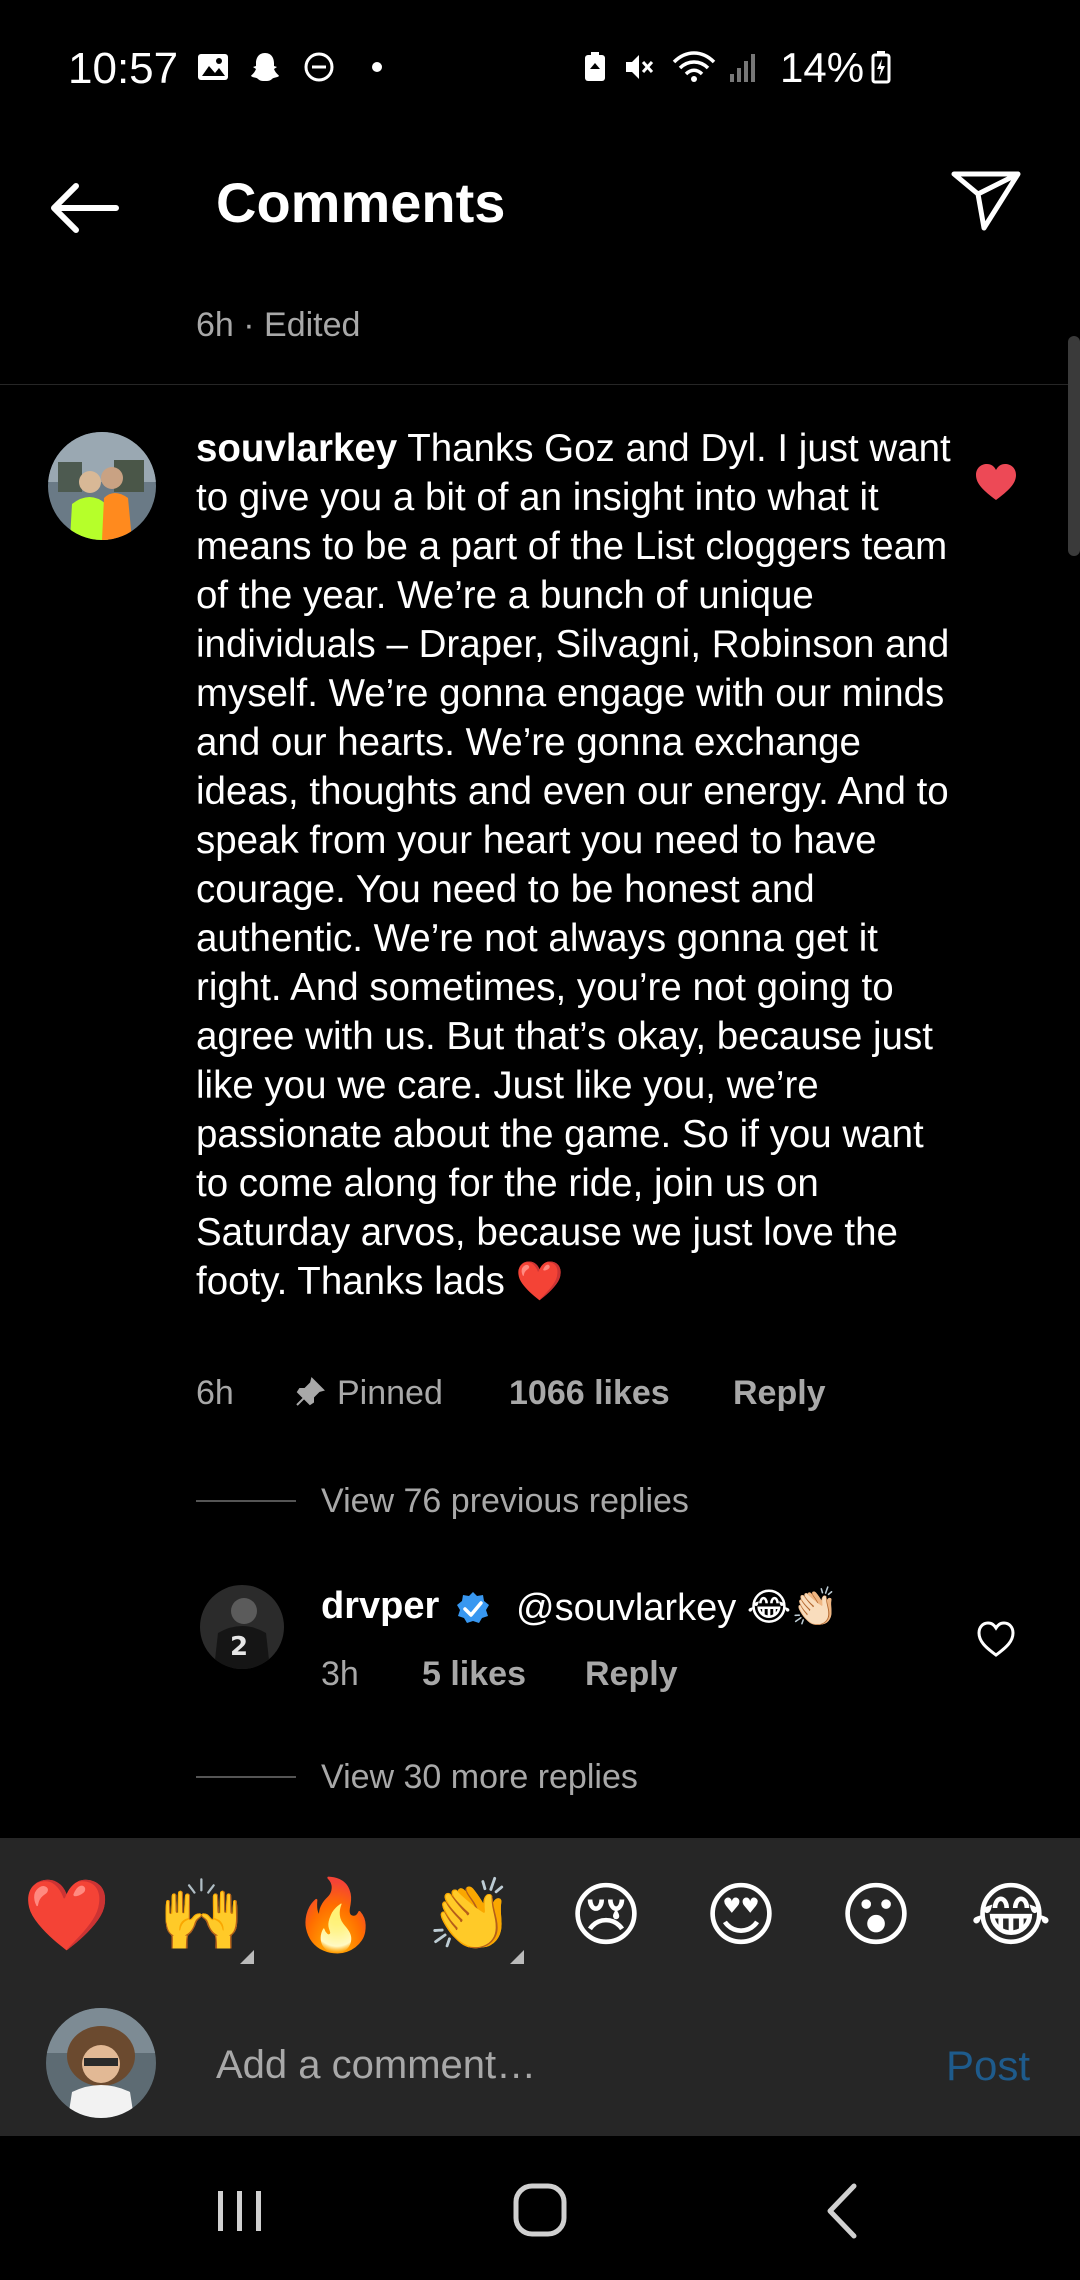 The width and height of the screenshot is (1080, 2280). I want to click on my-avatar, so click(101, 2063).